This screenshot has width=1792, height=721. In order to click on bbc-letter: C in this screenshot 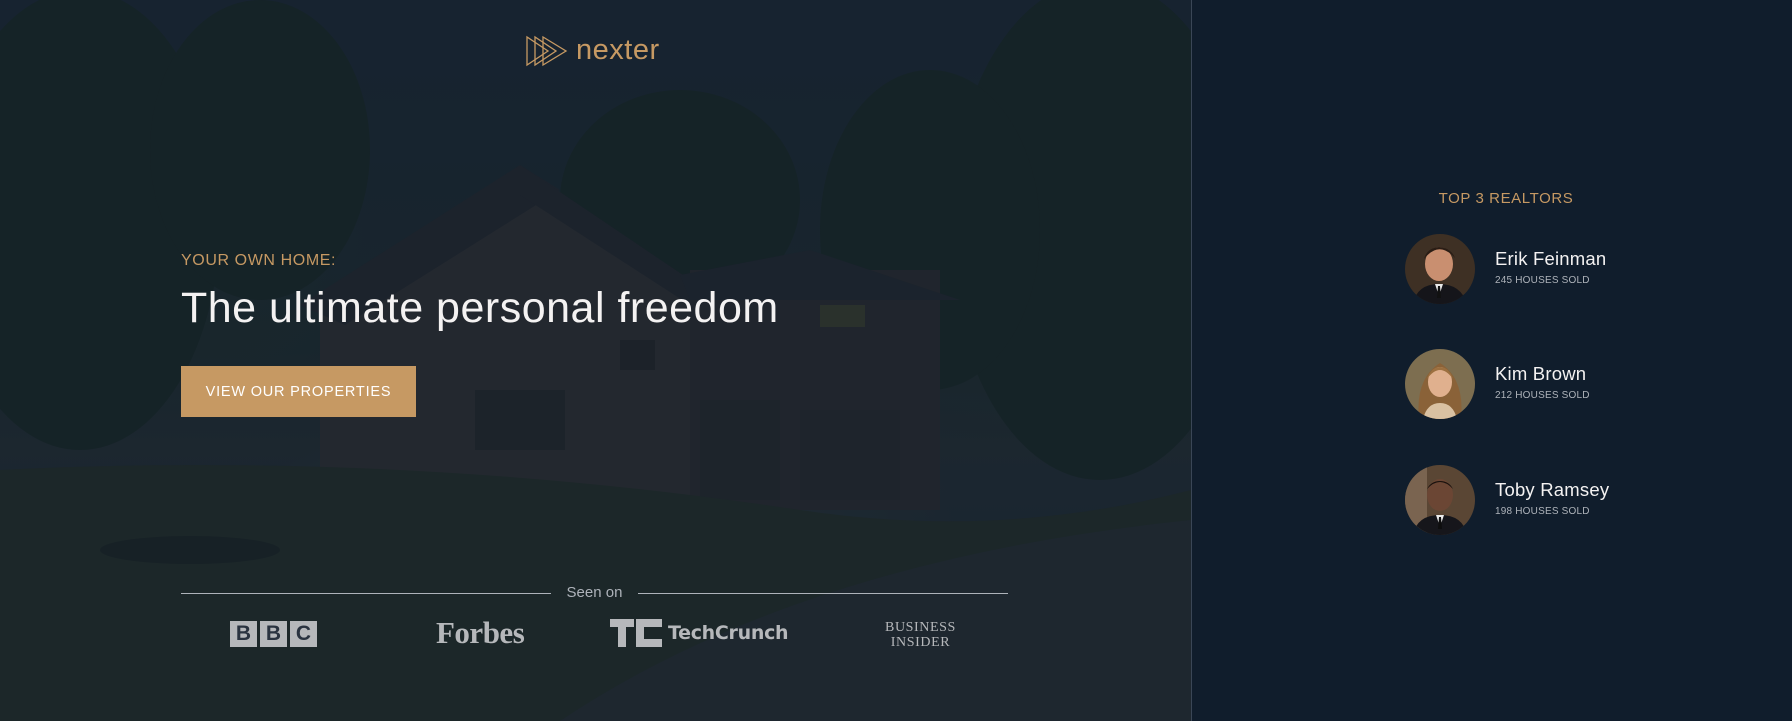, I will do `click(303, 634)`.